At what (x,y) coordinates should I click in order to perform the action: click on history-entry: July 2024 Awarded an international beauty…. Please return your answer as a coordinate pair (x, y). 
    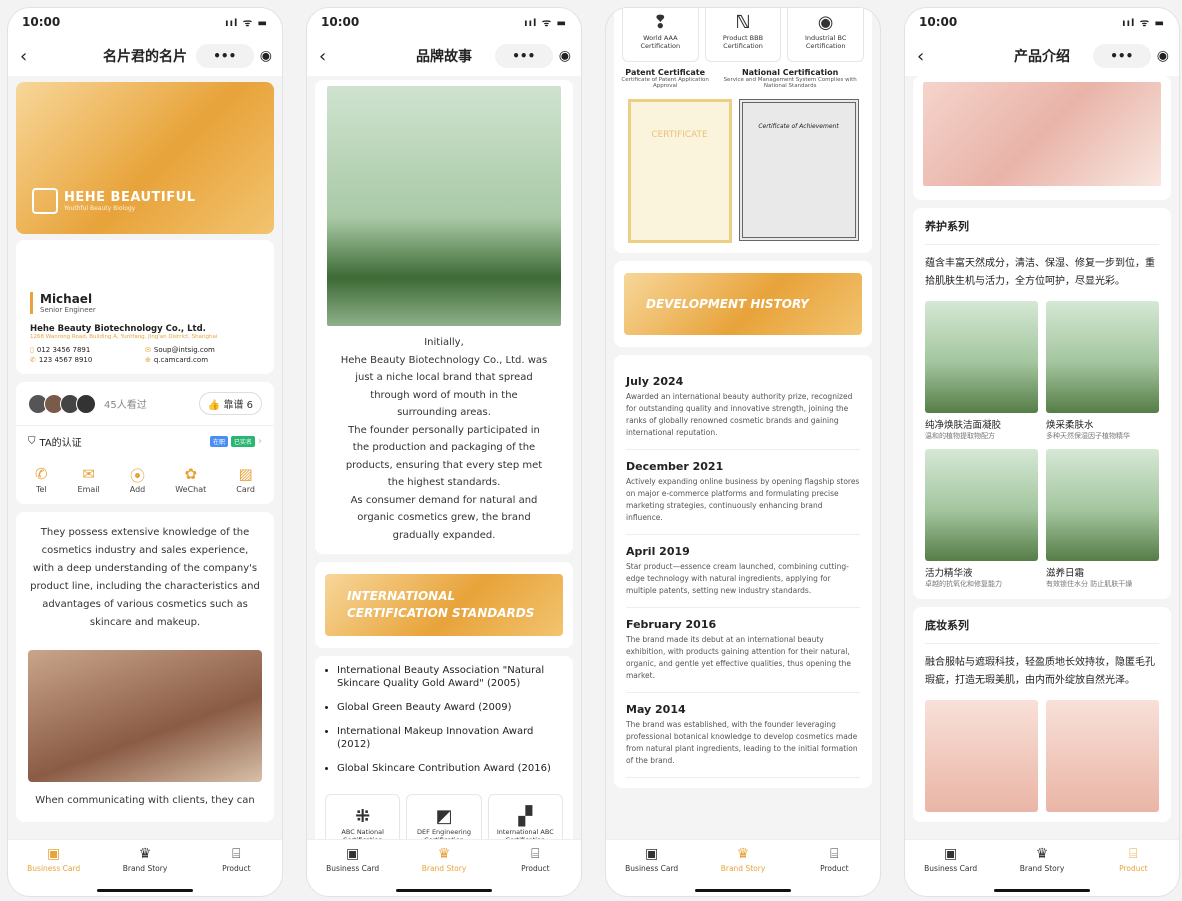
    Looking at the image, I should click on (743, 407).